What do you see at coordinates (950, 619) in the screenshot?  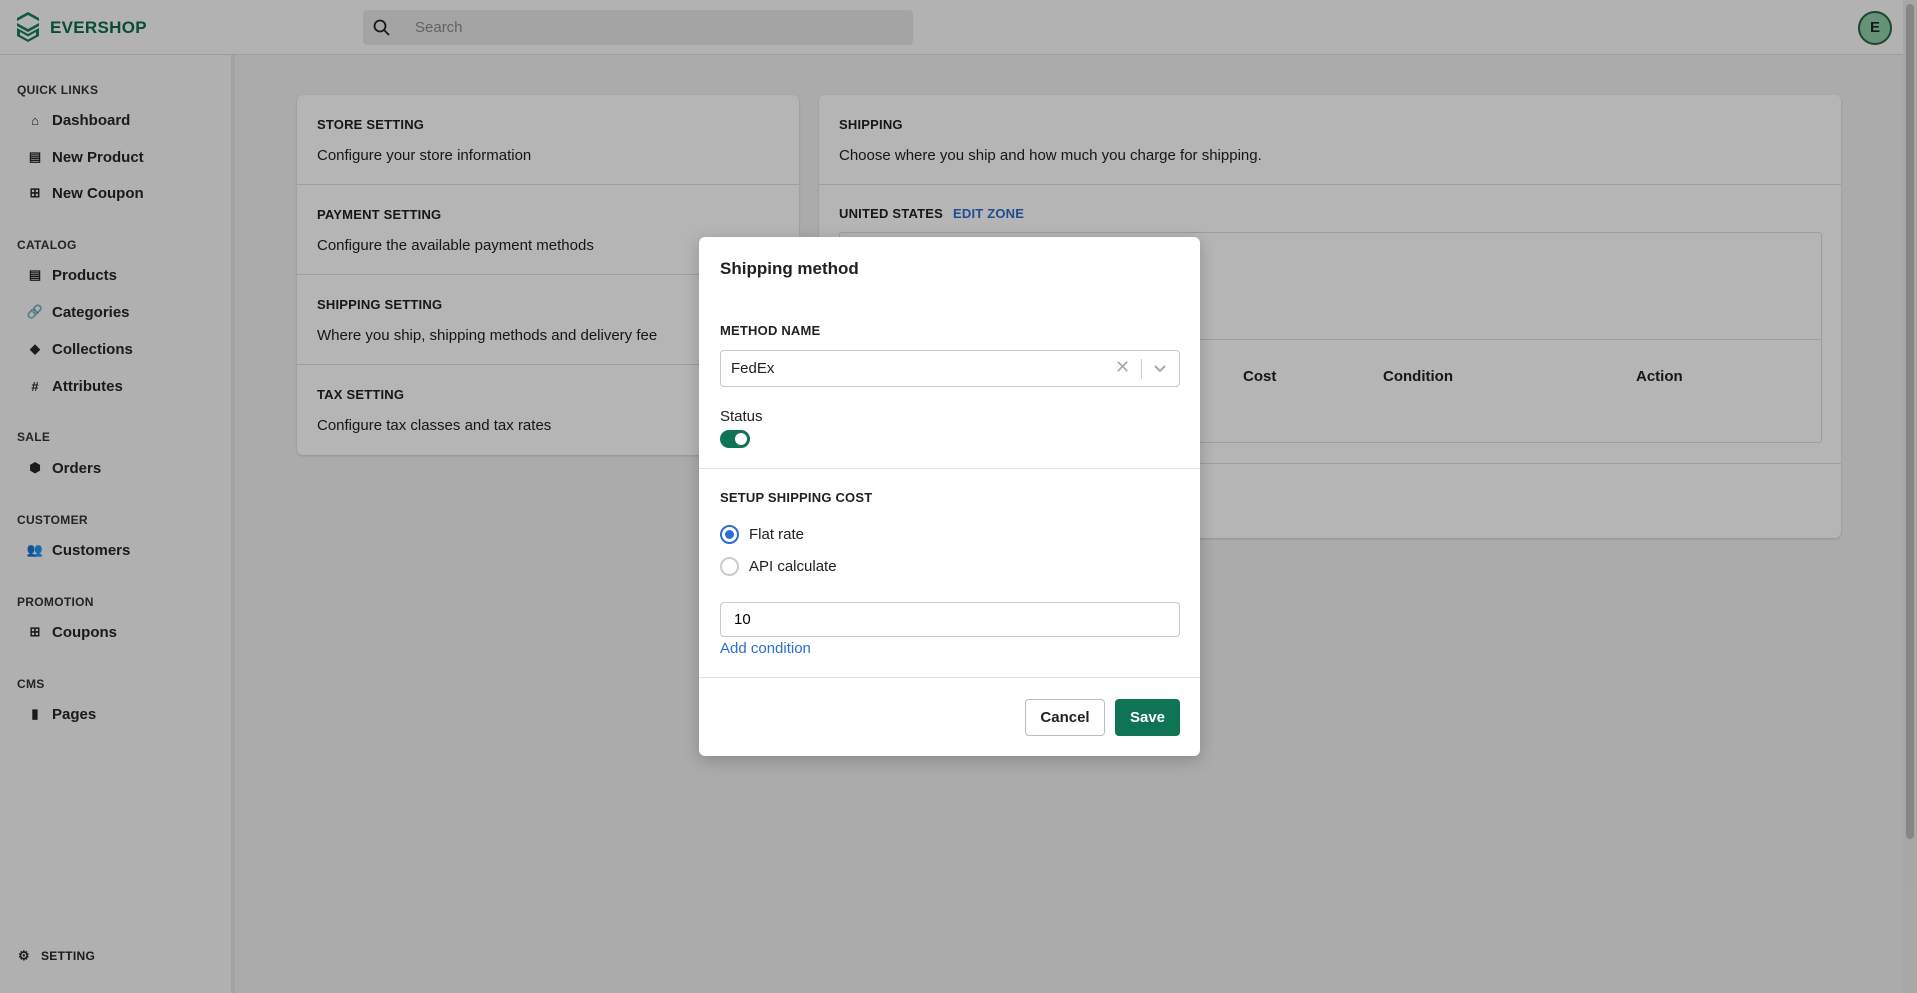 I see `shipping-cost-input` at bounding box center [950, 619].